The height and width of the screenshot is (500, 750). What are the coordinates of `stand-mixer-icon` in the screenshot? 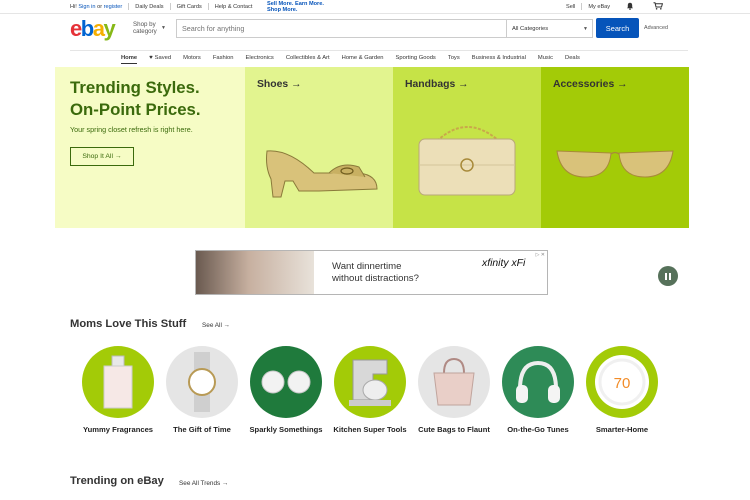 It's located at (370, 382).